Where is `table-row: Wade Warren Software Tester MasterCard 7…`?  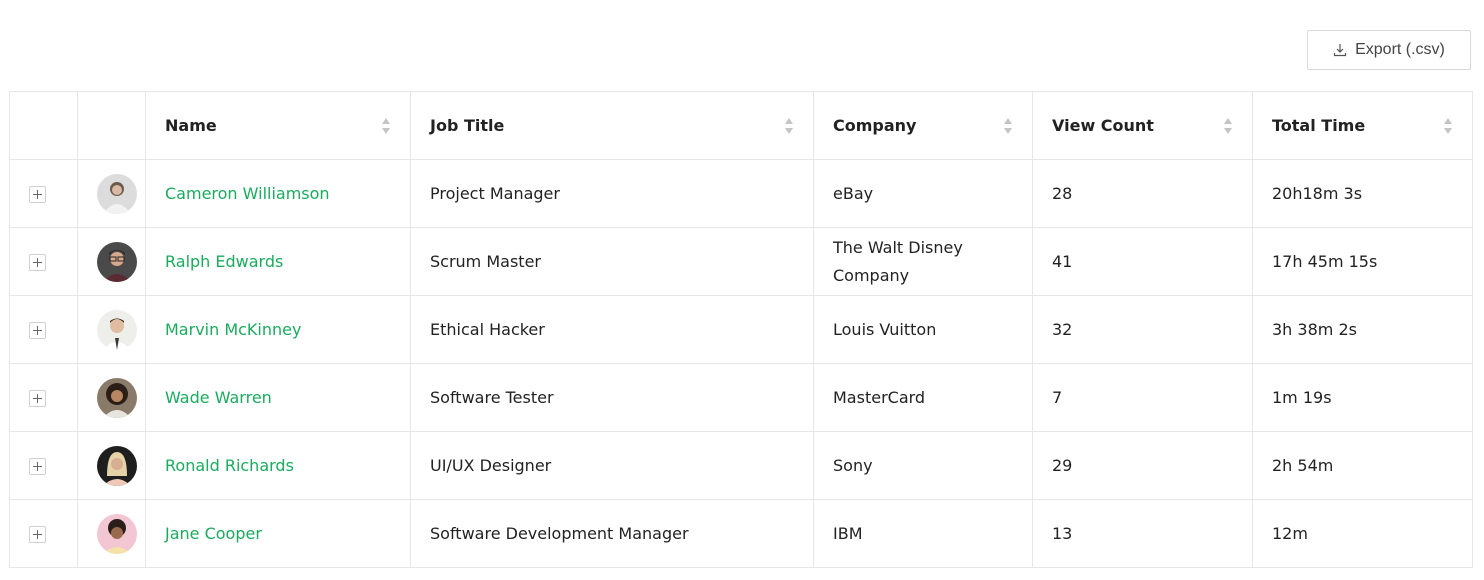 table-row: Wade Warren Software Tester MasterCard 7… is located at coordinates (741, 397).